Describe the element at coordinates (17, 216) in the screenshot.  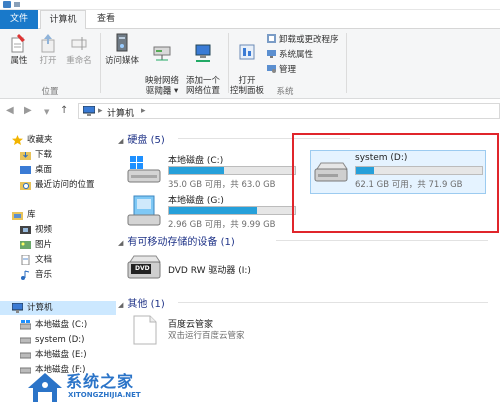
I see `library-icon` at that location.